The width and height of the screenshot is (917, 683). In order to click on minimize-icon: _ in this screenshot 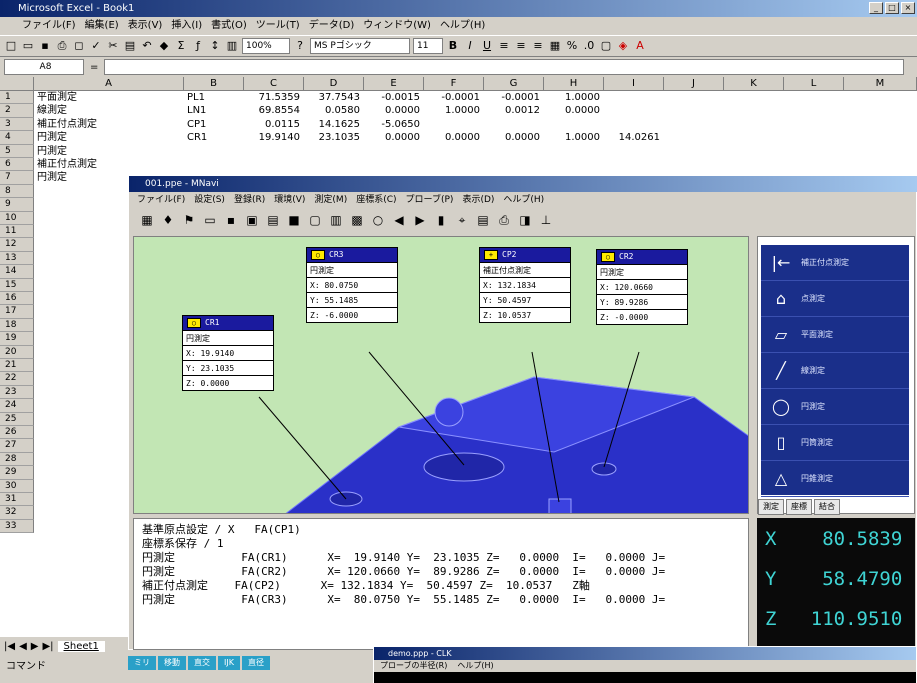, I will do `click(876, 8)`.